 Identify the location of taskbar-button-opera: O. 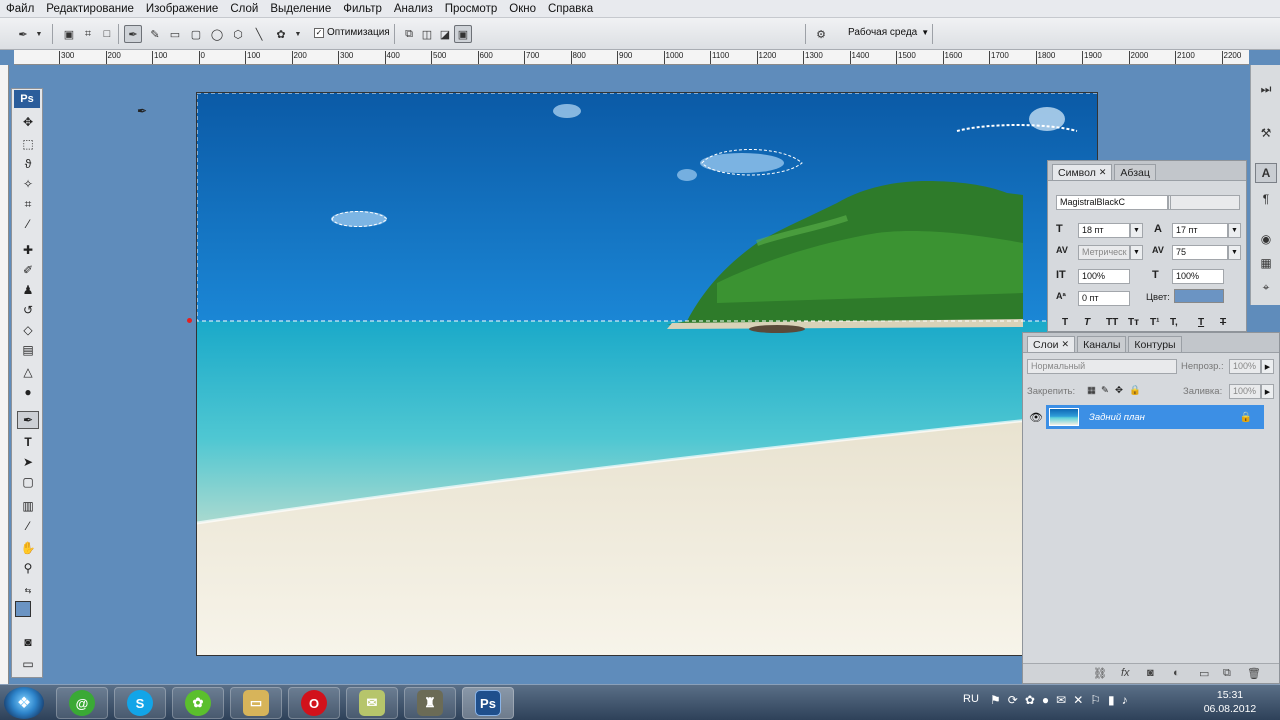
(314, 703).